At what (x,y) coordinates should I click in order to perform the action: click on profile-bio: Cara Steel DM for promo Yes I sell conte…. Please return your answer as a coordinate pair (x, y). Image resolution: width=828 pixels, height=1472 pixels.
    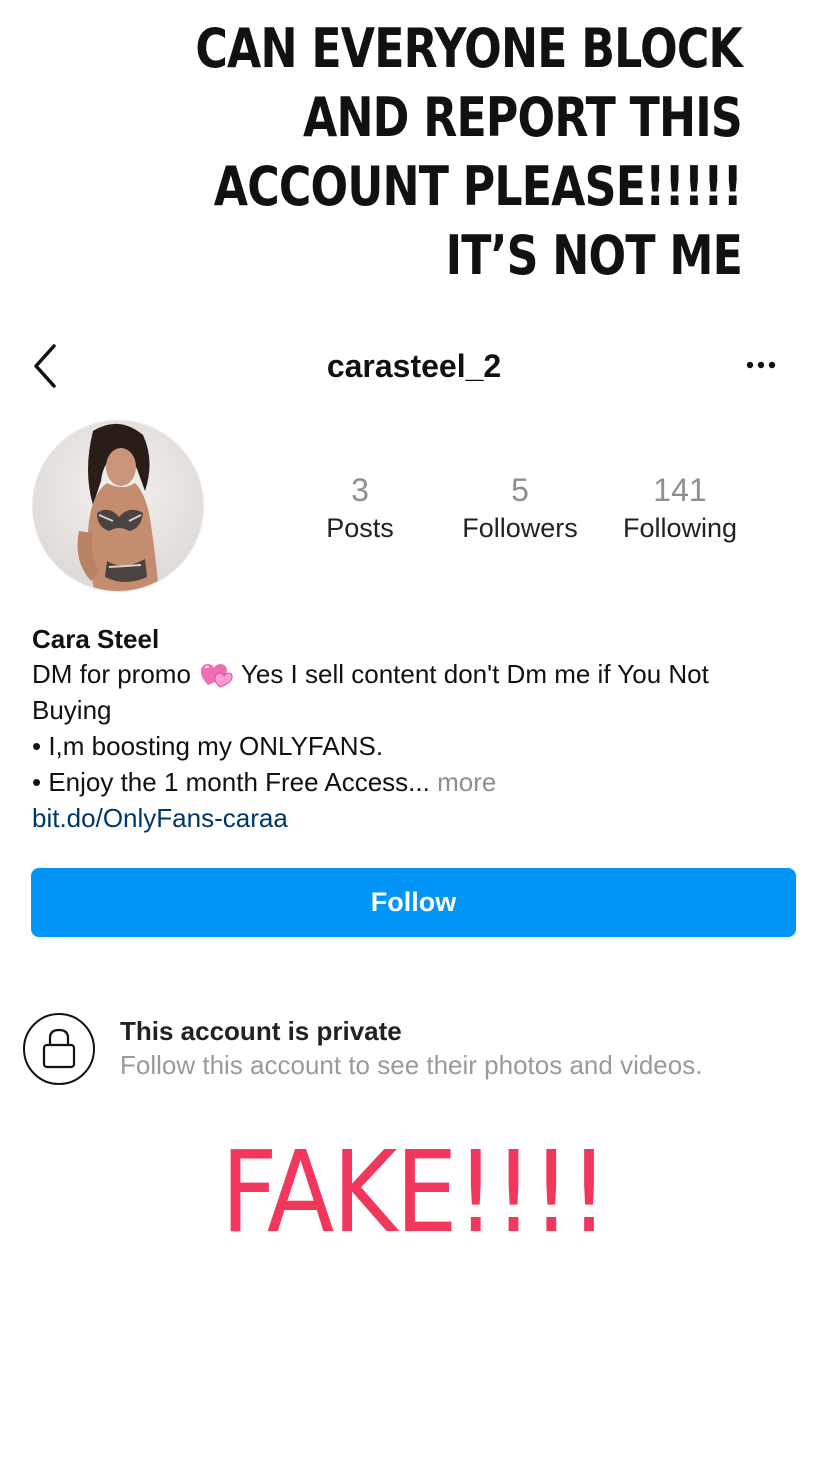
    Looking at the image, I should click on (422, 729).